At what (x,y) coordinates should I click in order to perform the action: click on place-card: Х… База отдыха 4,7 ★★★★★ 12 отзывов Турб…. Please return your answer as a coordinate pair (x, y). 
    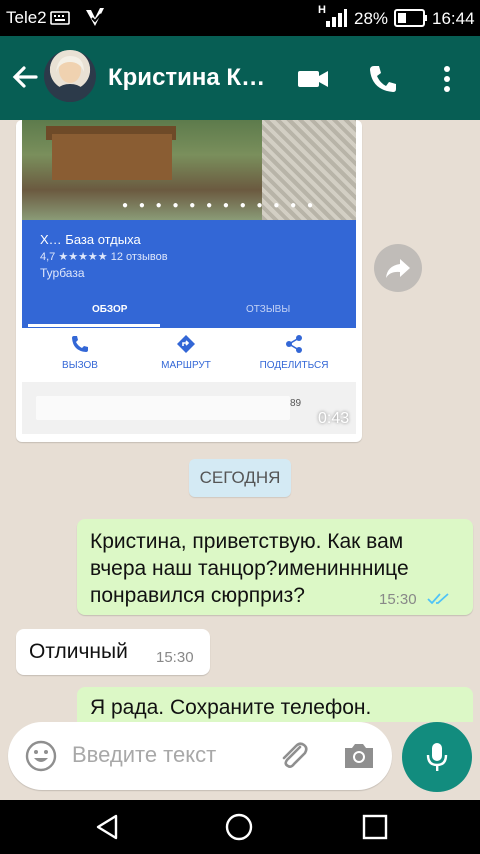
    Looking at the image, I should click on (189, 274).